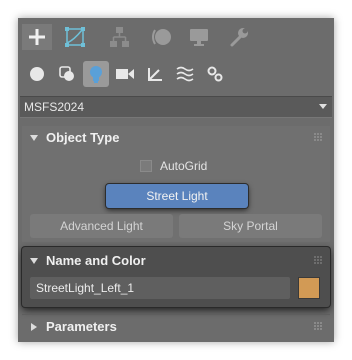 This screenshot has width=352, height=360. What do you see at coordinates (160, 288) in the screenshot?
I see `object-name-field: StreetLight_Left_1` at bounding box center [160, 288].